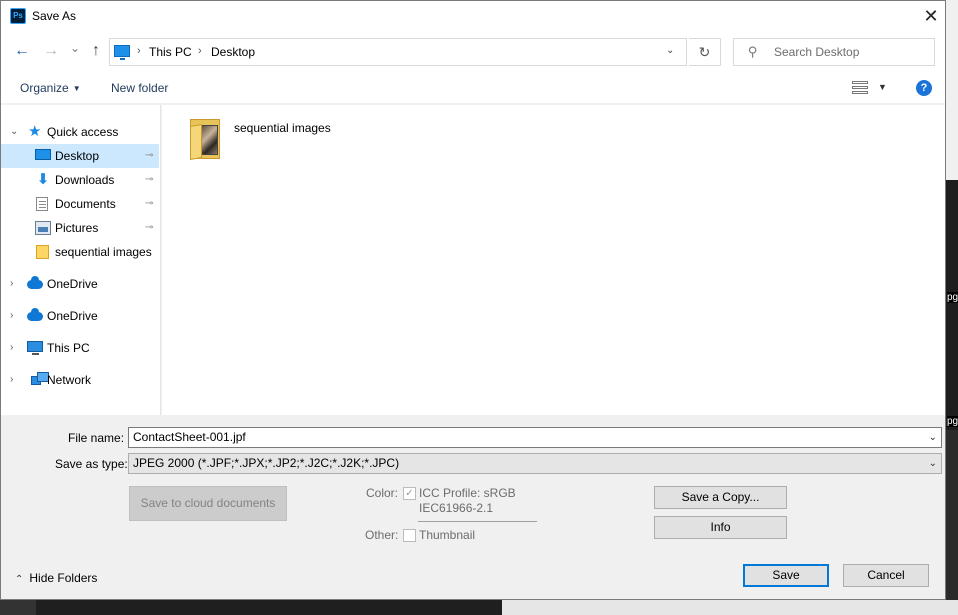 The width and height of the screenshot is (958, 615). Describe the element at coordinates (139, 88) in the screenshot. I see `new-folder-button: New folder` at that location.